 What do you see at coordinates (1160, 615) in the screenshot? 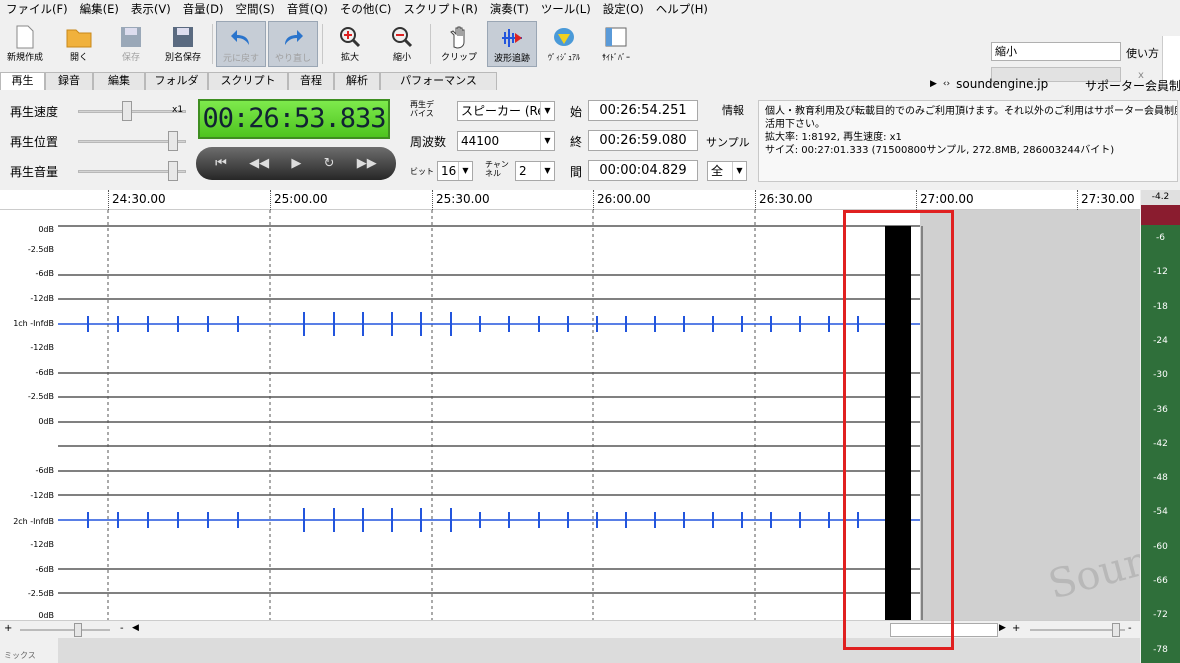
I see `meter-tick: -72` at bounding box center [1160, 615].